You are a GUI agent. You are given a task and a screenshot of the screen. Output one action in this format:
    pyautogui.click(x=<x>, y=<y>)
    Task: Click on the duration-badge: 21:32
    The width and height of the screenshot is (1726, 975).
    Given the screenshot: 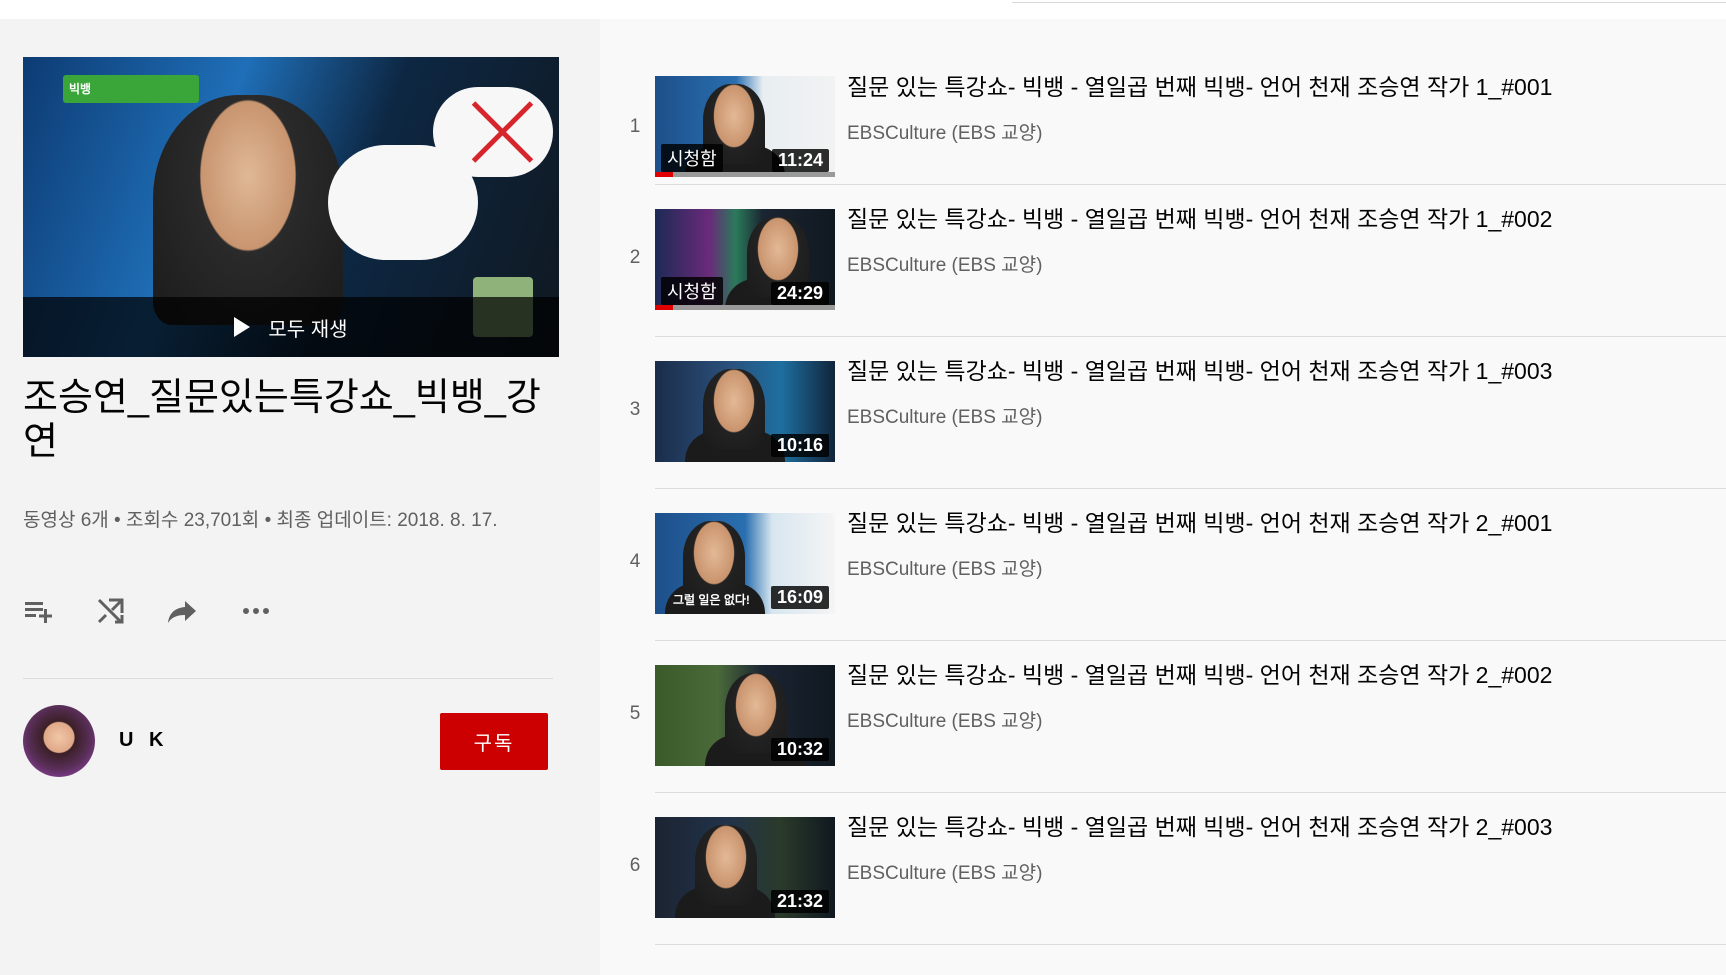 What is the action you would take?
    pyautogui.click(x=799, y=901)
    